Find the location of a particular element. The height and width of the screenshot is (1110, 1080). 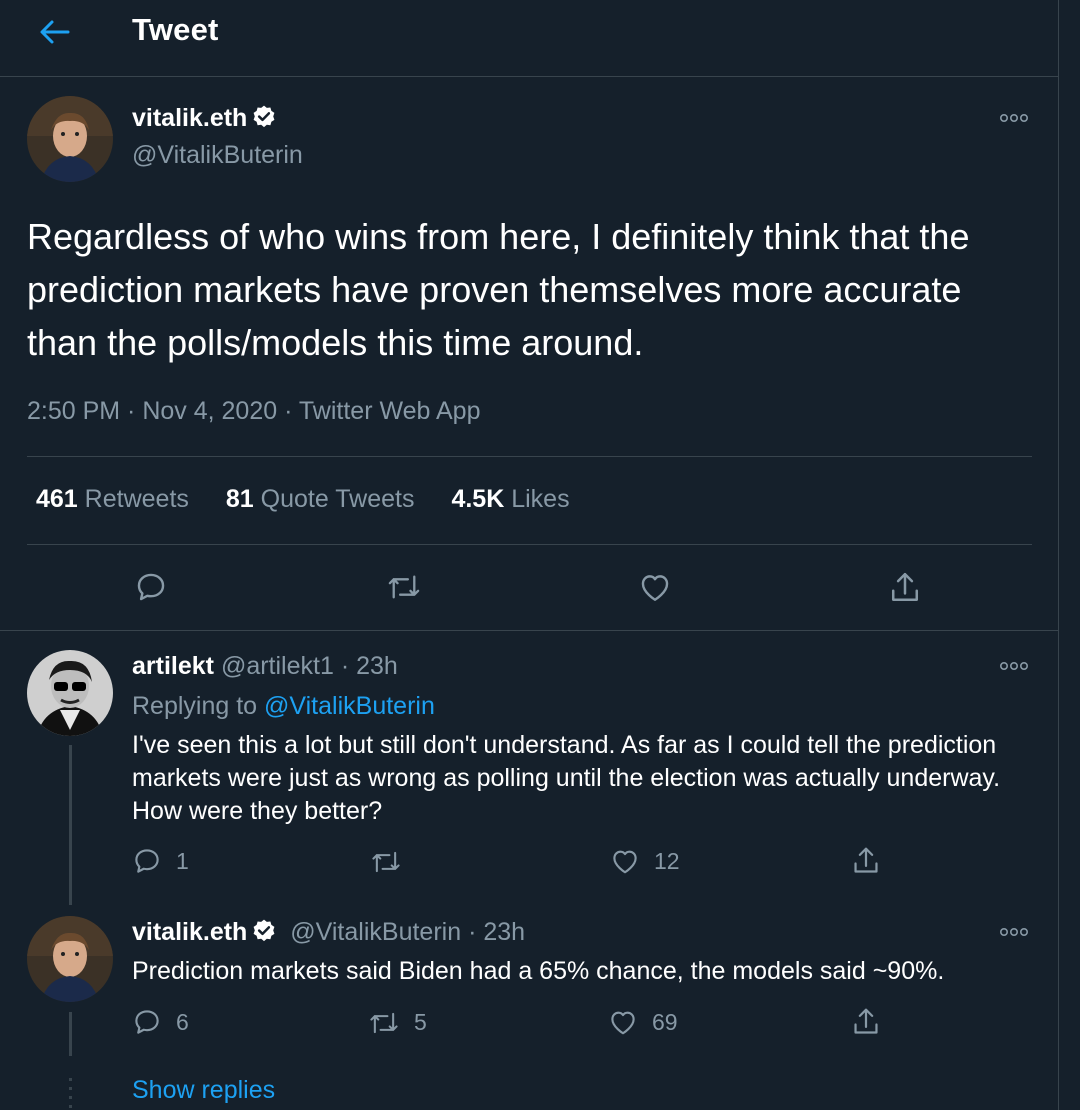

replying-to-link: @VitalikButerin is located at coordinates (349, 706).